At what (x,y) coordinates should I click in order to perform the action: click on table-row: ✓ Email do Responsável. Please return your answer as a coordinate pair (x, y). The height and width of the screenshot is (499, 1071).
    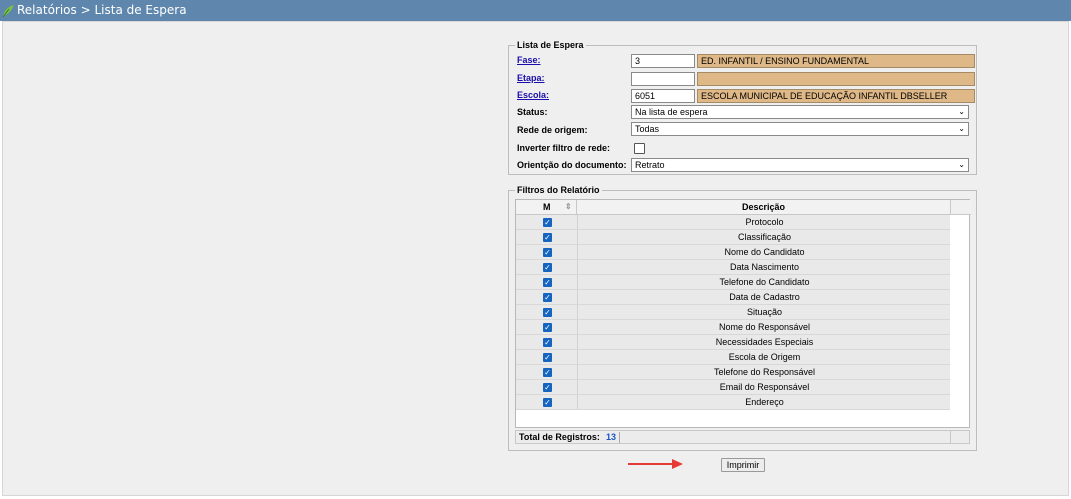
    Looking at the image, I should click on (733, 387).